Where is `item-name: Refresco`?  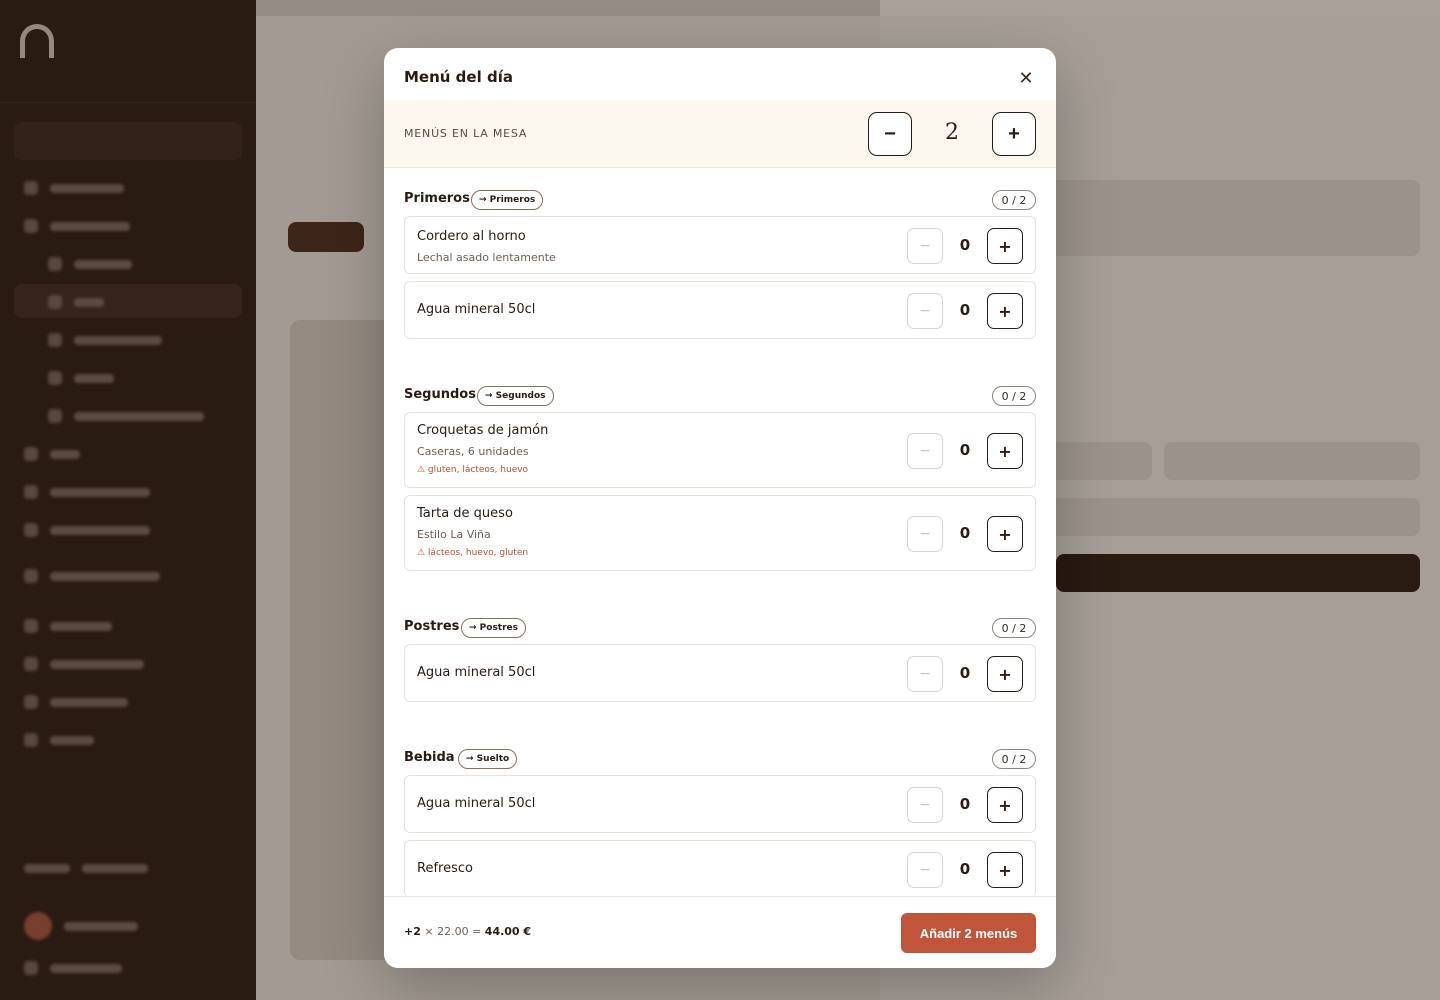
item-name: Refresco is located at coordinates (445, 868).